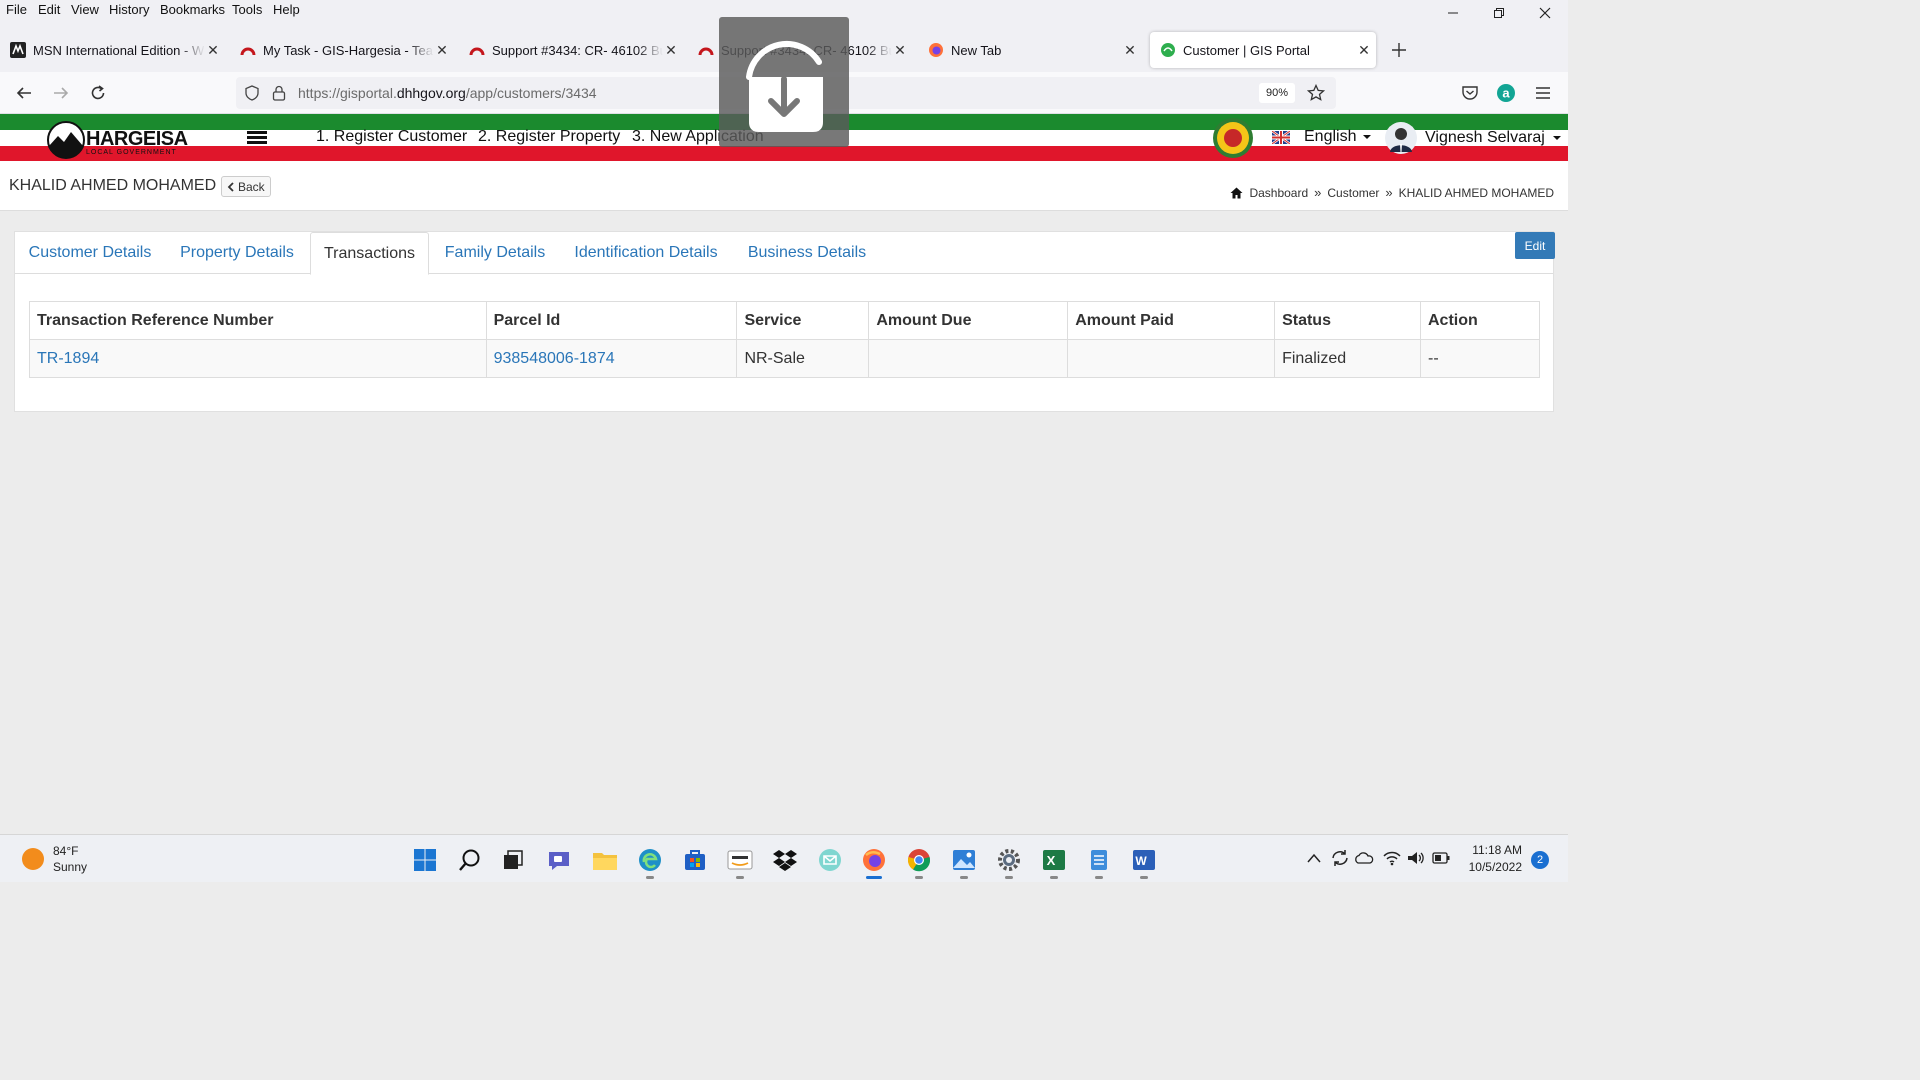 The height and width of the screenshot is (1080, 1920). What do you see at coordinates (1246, 50) in the screenshot?
I see `tab-title: Customer | GIS Portal` at bounding box center [1246, 50].